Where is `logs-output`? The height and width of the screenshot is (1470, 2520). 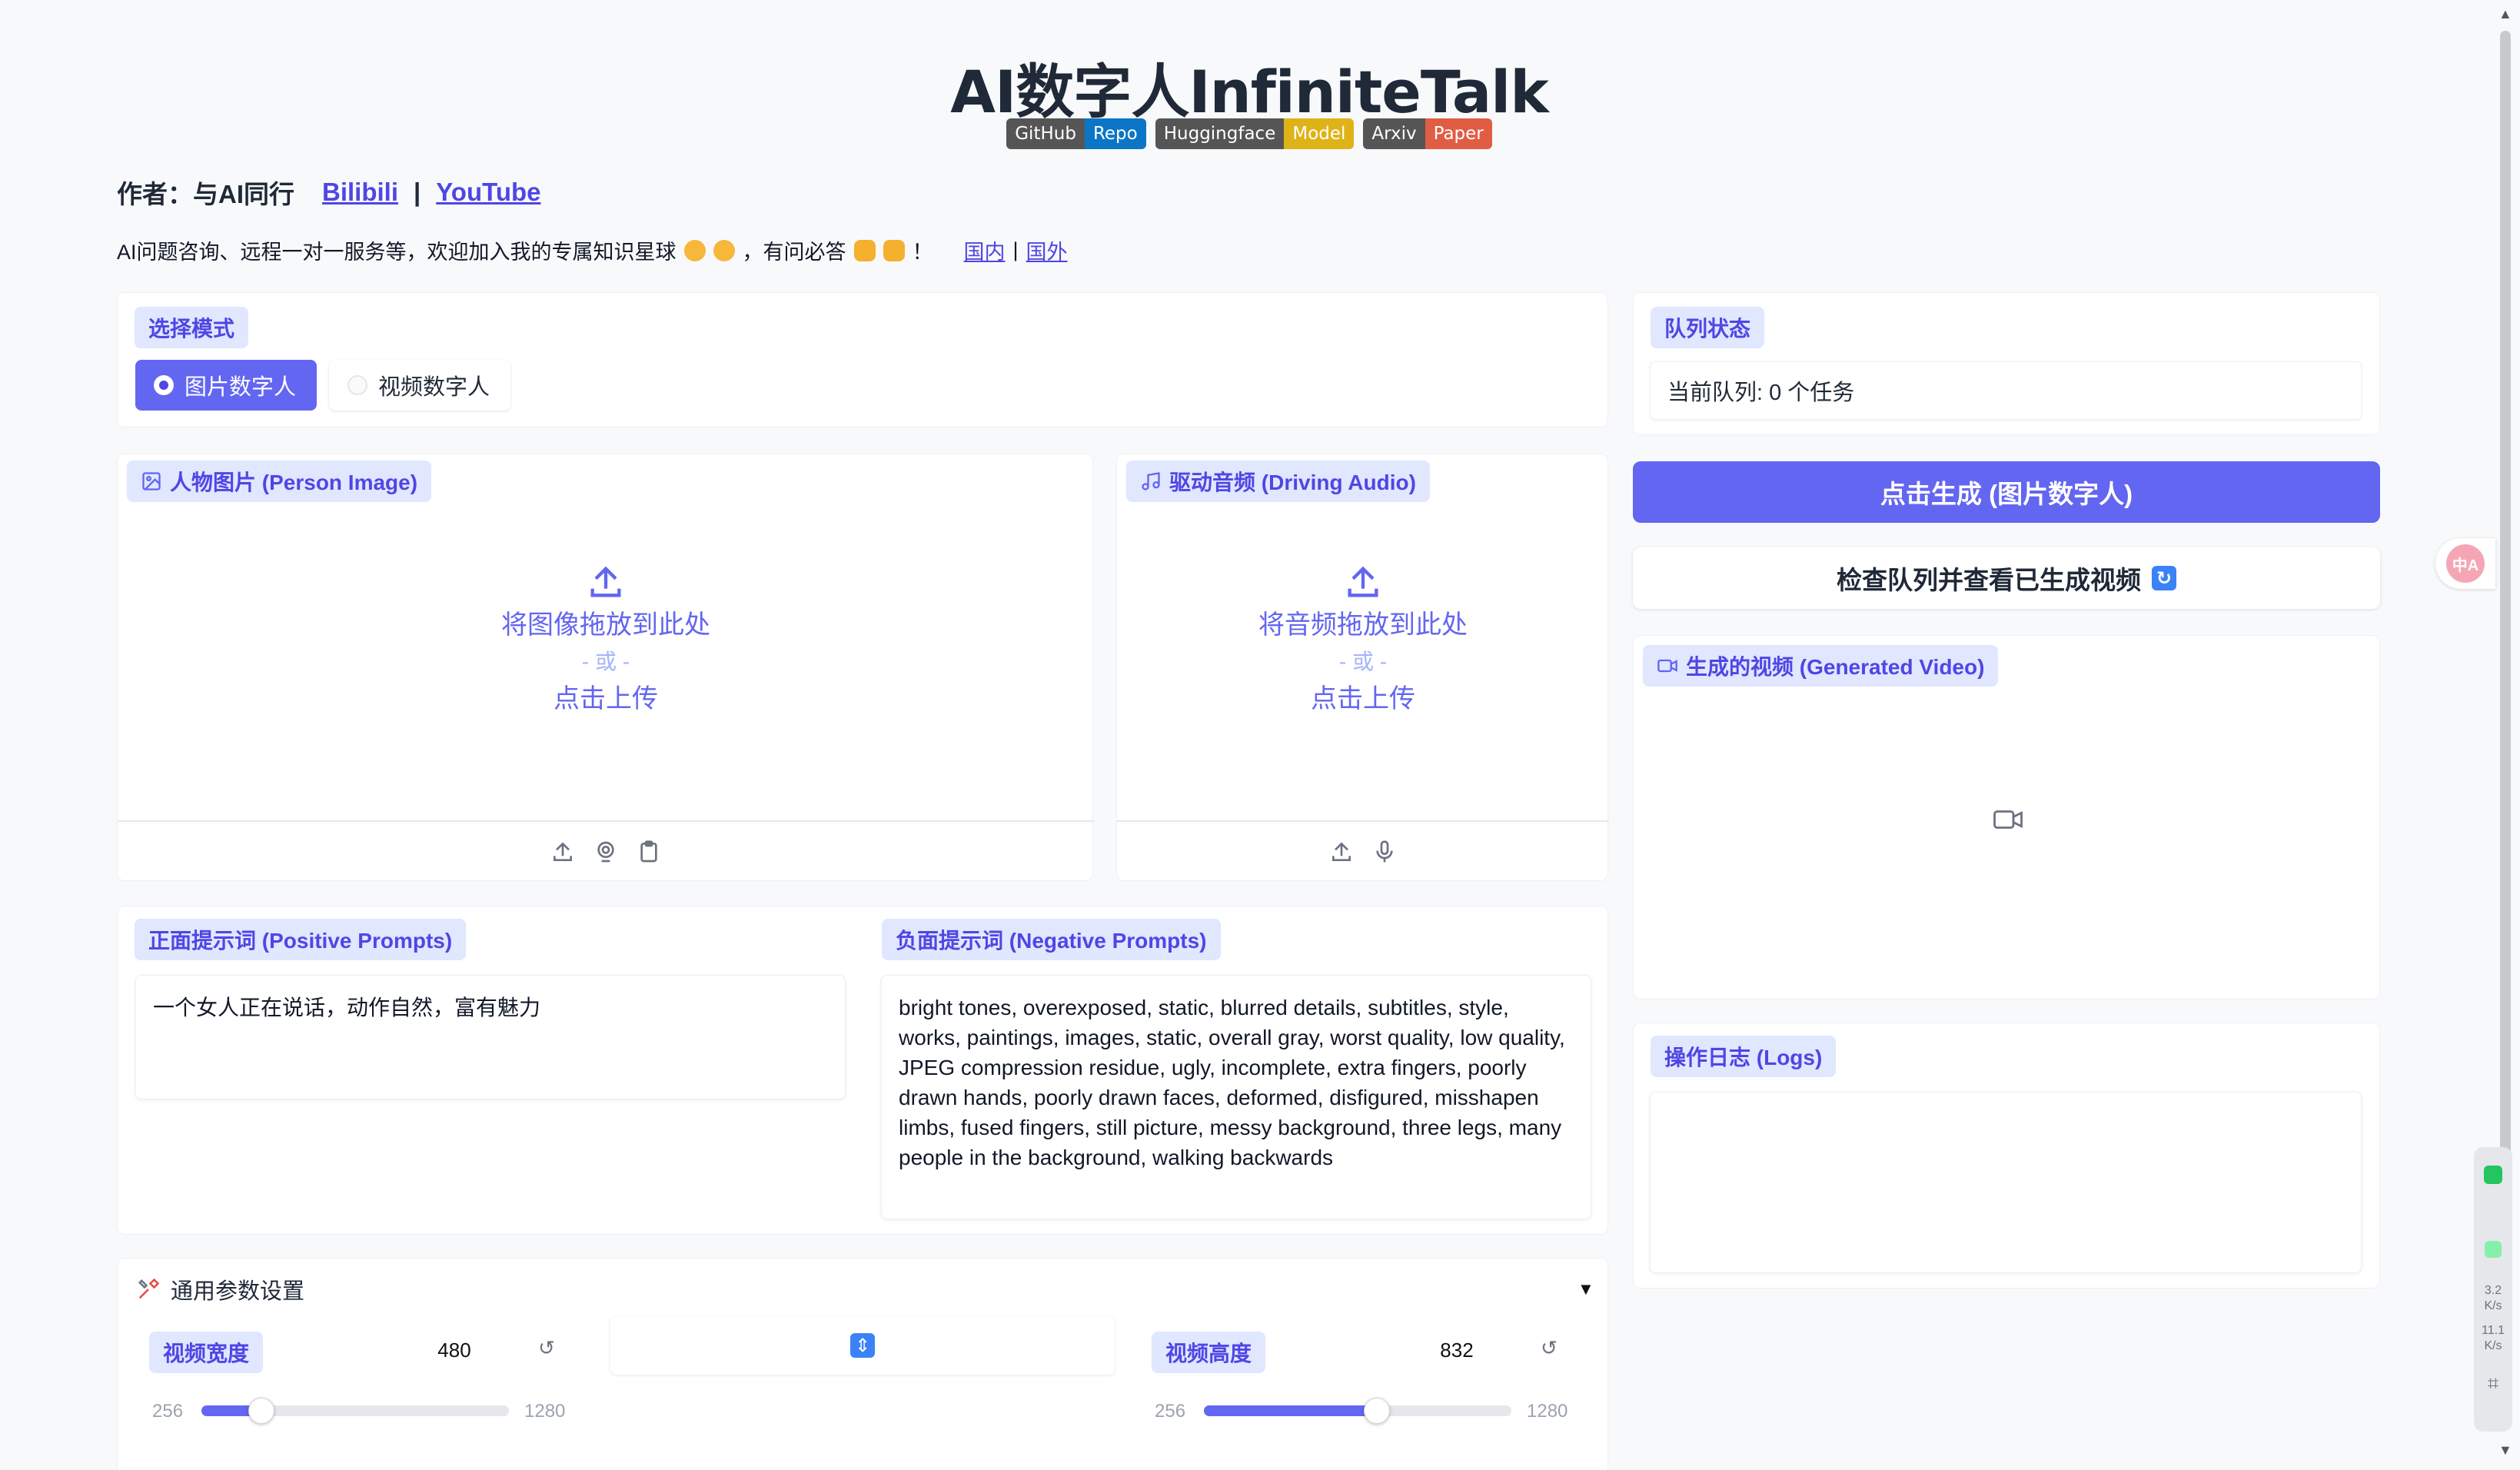
logs-output is located at coordinates (2006, 1182).